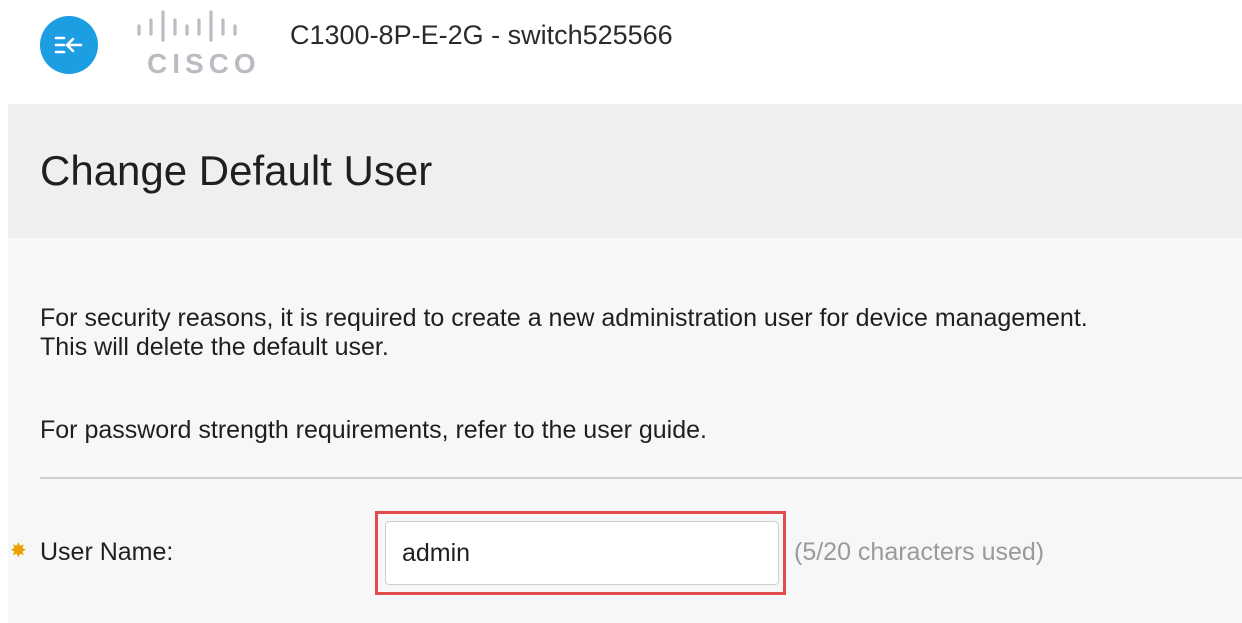  I want to click on section-divider, so click(641, 478).